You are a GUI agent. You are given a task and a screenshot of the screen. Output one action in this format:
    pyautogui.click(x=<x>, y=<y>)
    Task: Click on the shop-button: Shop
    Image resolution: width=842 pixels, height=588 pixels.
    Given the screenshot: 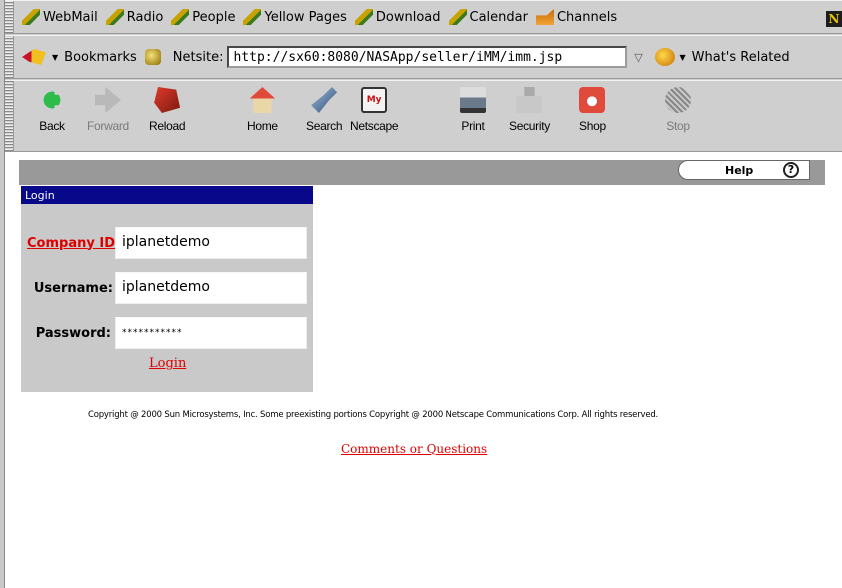 What is the action you would take?
    pyautogui.click(x=592, y=110)
    